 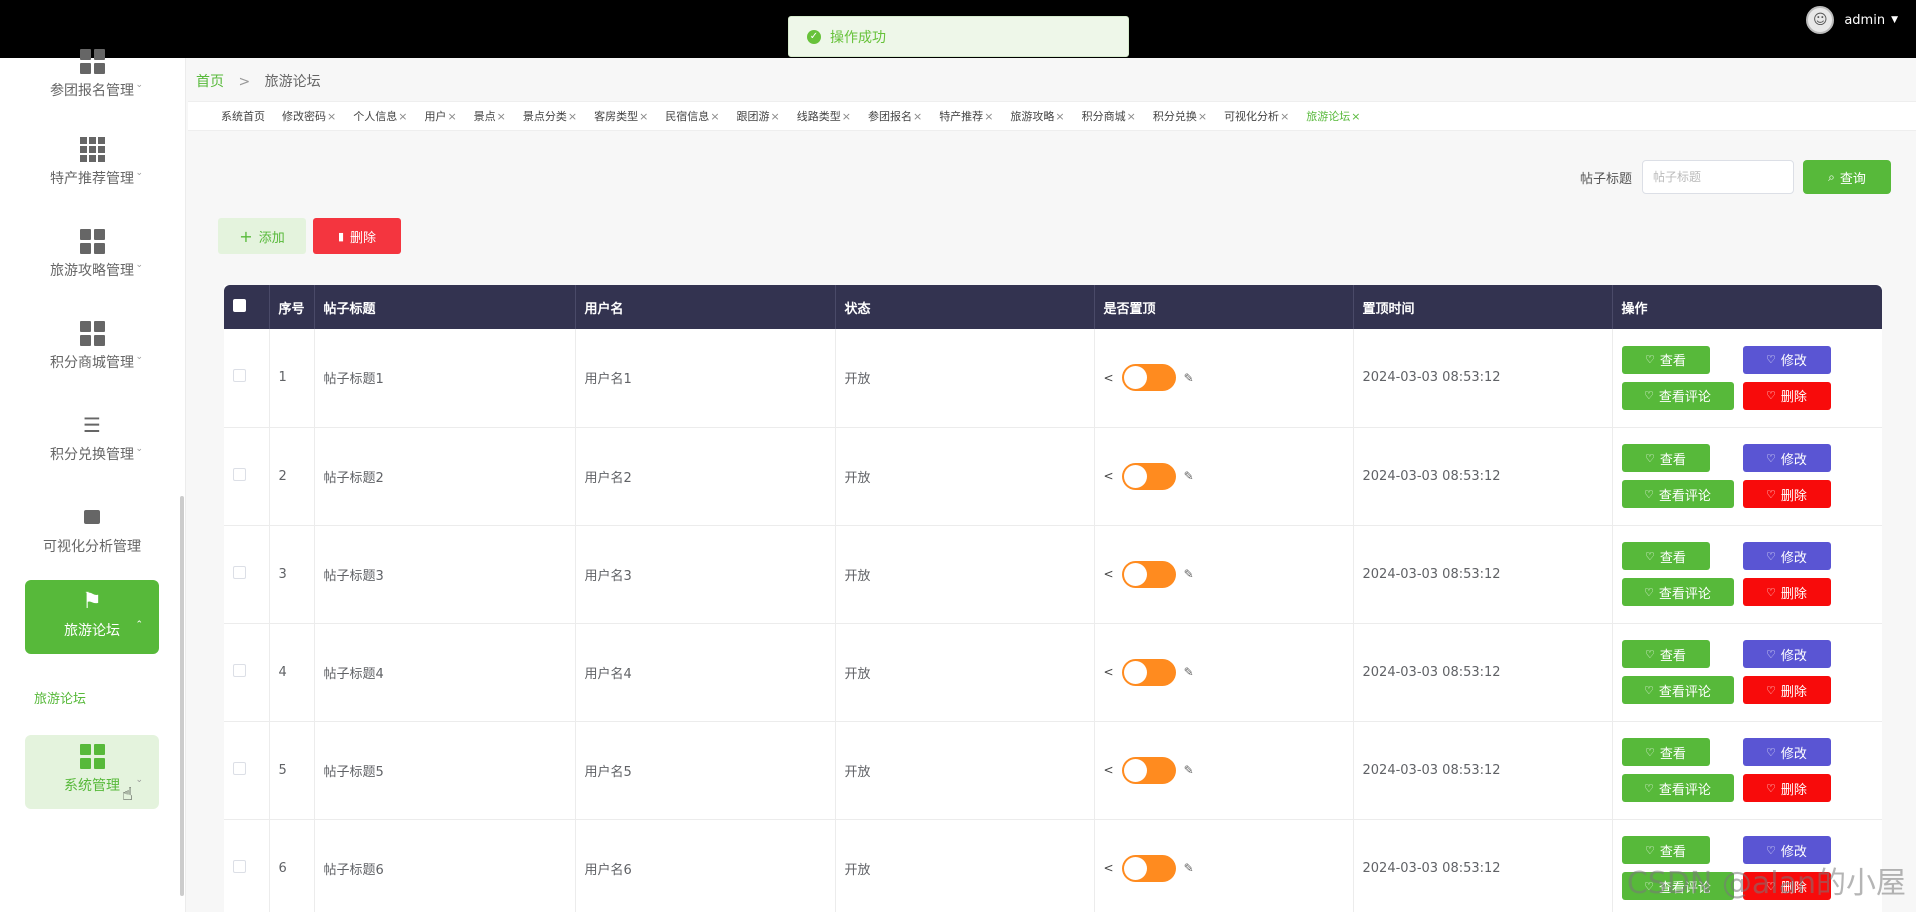 I want to click on username-cell: 用户名3, so click(x=705, y=574).